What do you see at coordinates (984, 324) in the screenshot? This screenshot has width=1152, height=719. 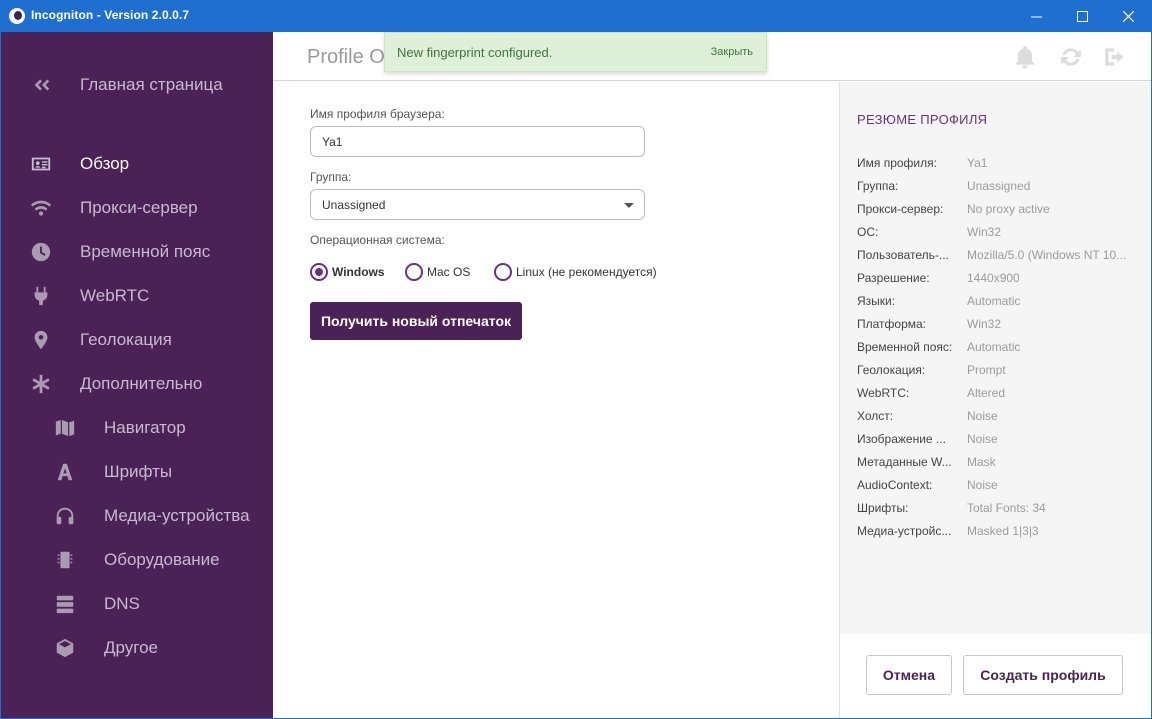 I see `summary-value: Win32` at bounding box center [984, 324].